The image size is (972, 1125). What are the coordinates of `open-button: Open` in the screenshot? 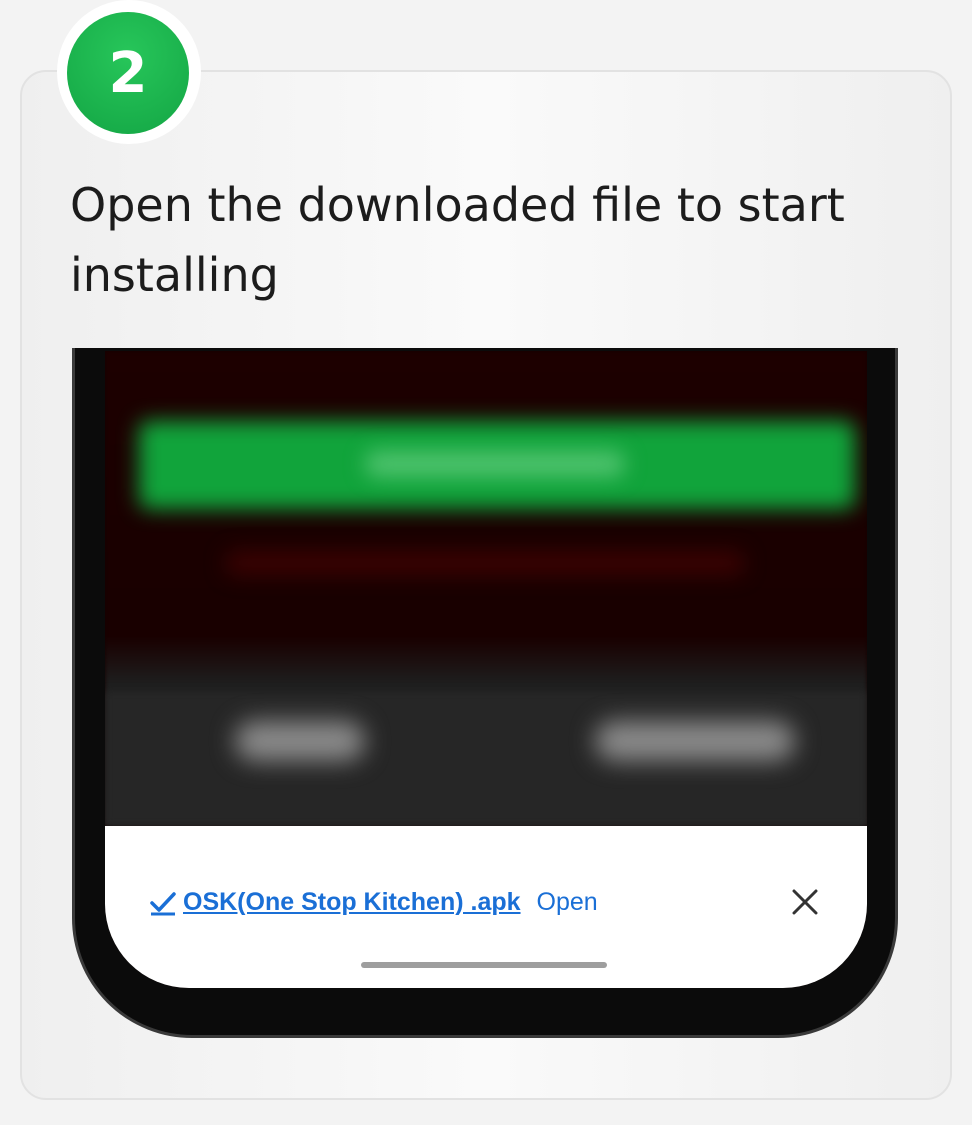 It's located at (567, 902).